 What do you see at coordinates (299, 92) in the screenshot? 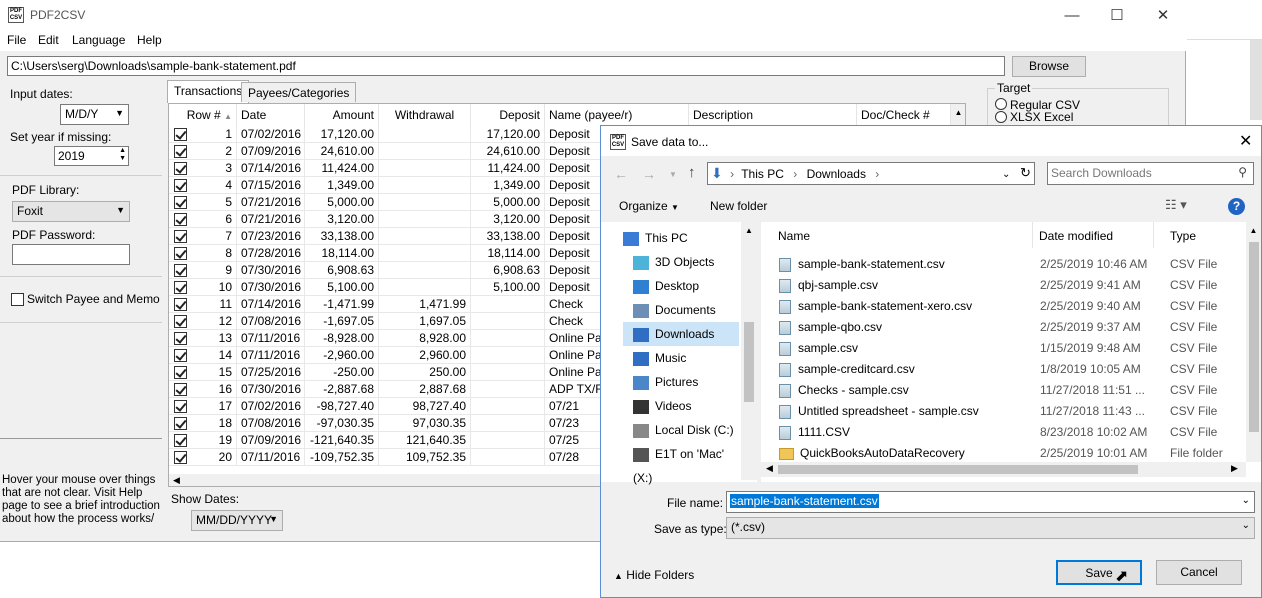
I see `tab-payees-categories: Payees/Categories` at bounding box center [299, 92].